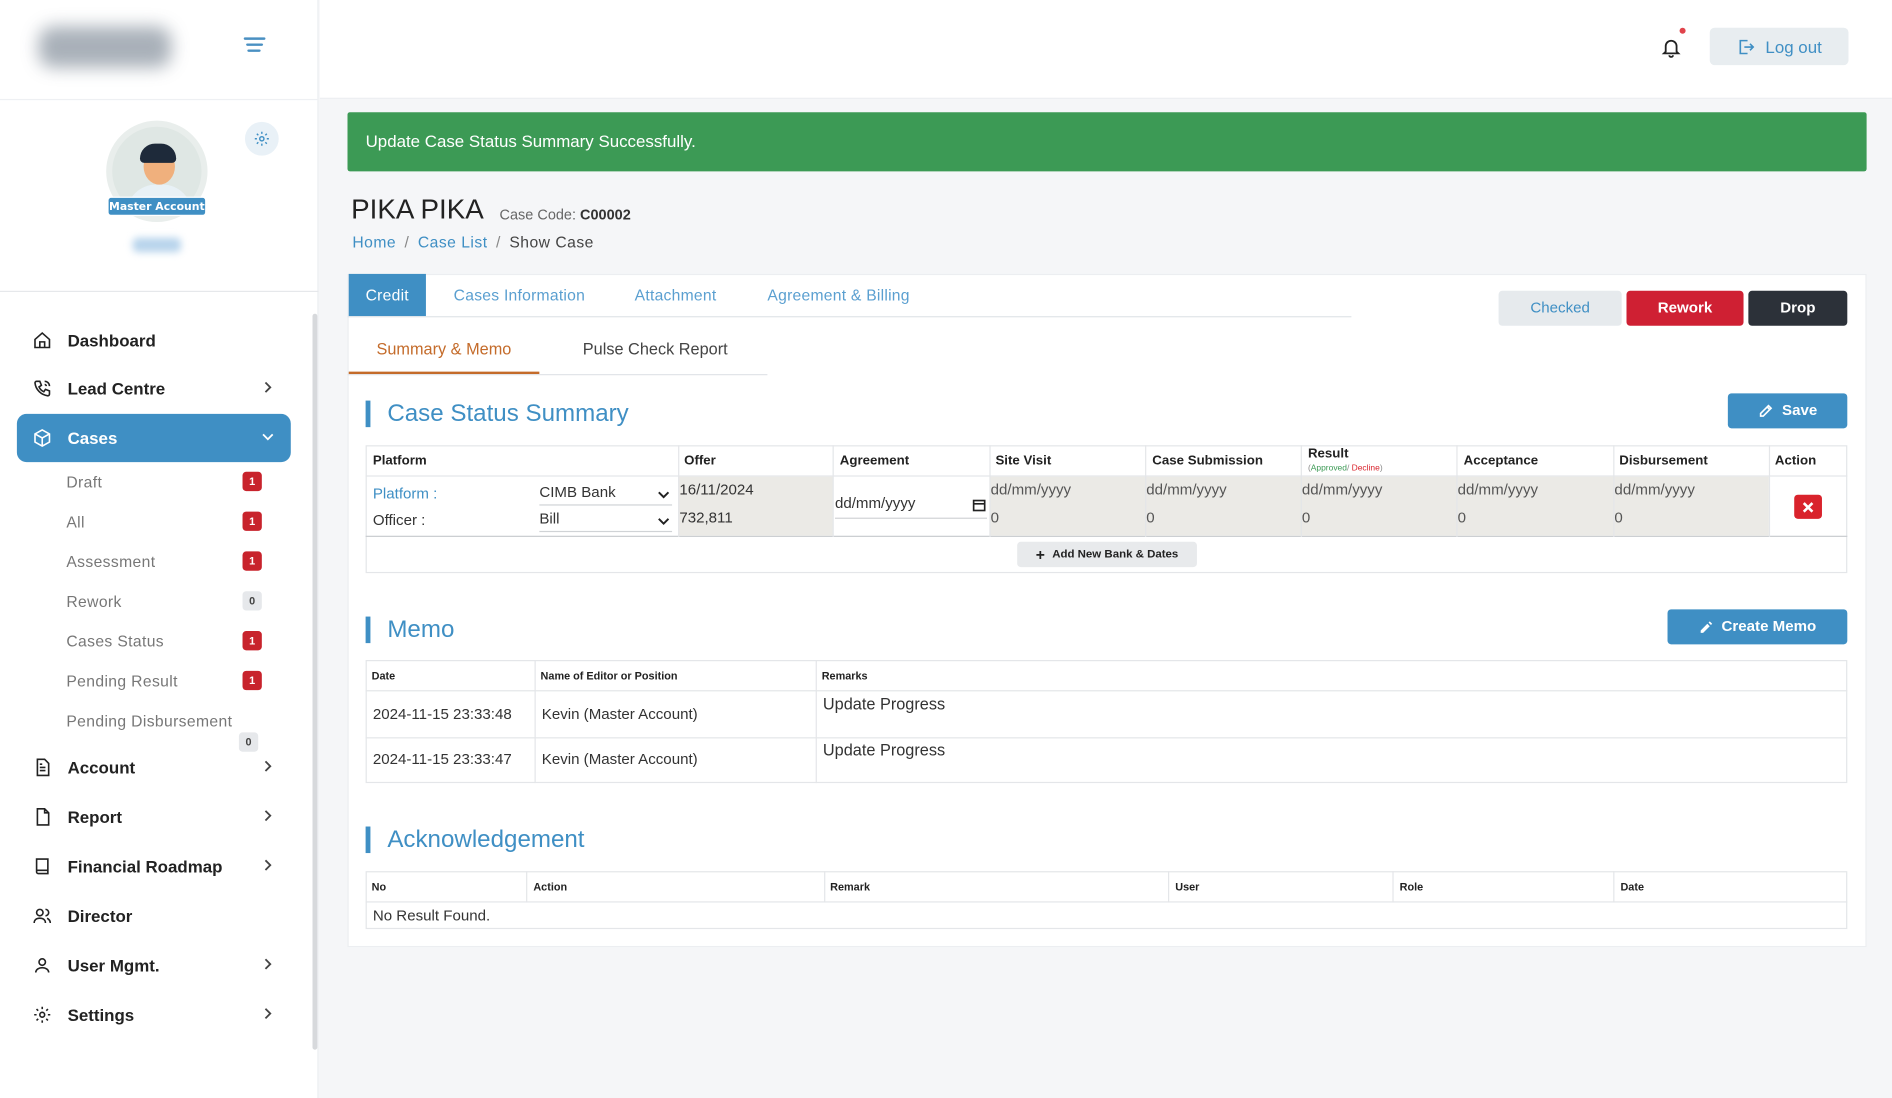 This screenshot has width=1892, height=1098. What do you see at coordinates (1462, 517) in the screenshot?
I see `acceptance-value: 0` at bounding box center [1462, 517].